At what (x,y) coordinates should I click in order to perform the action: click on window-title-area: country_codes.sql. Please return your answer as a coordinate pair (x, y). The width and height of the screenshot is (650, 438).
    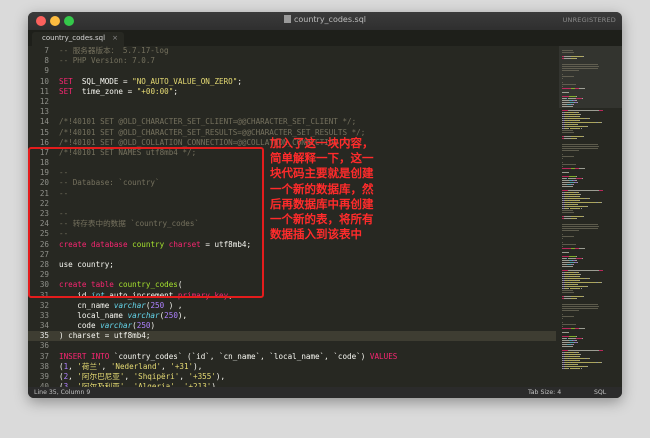
    Looking at the image, I should click on (325, 19).